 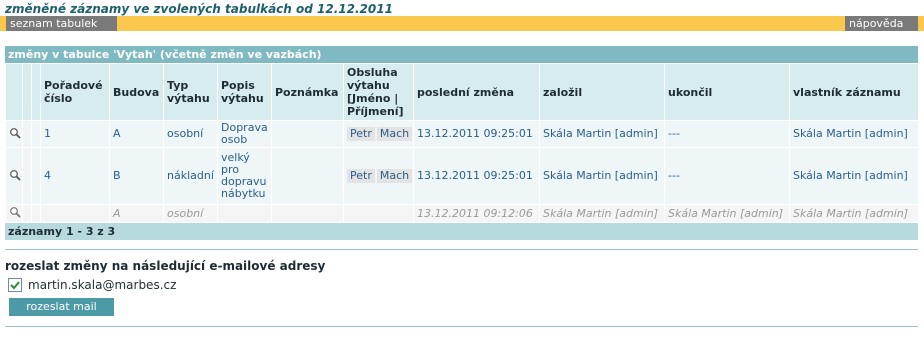 I want to click on table-list-button: seznam tabulek, so click(x=61, y=23).